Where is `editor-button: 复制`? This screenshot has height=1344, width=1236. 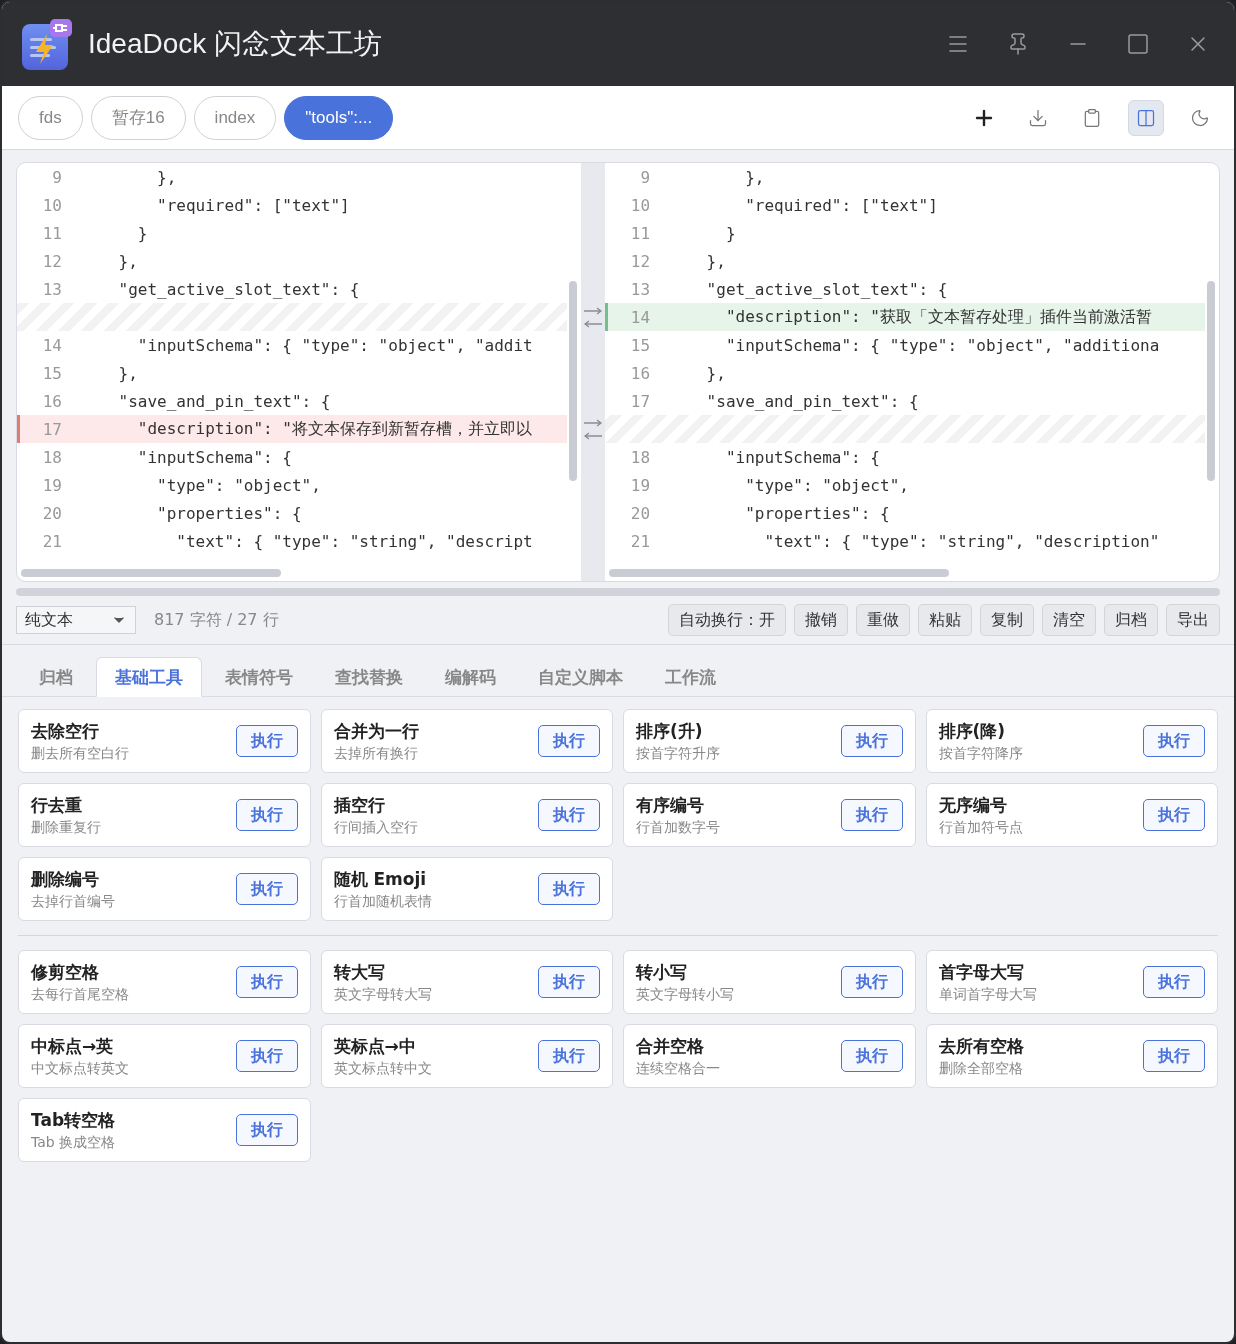 editor-button: 复制 is located at coordinates (1007, 620).